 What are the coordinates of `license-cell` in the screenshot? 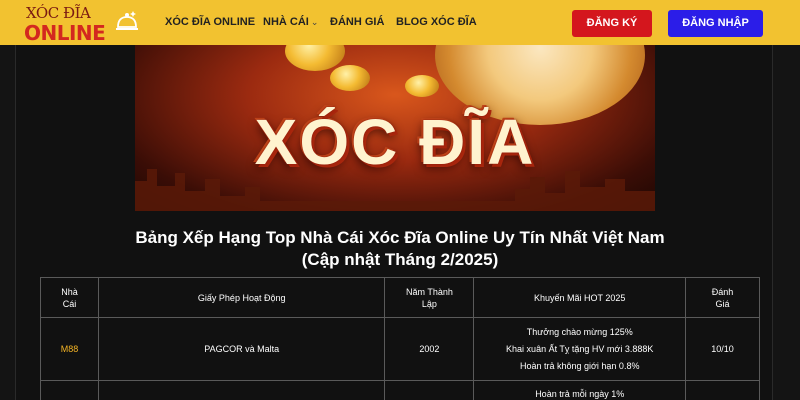 It's located at (241, 390).